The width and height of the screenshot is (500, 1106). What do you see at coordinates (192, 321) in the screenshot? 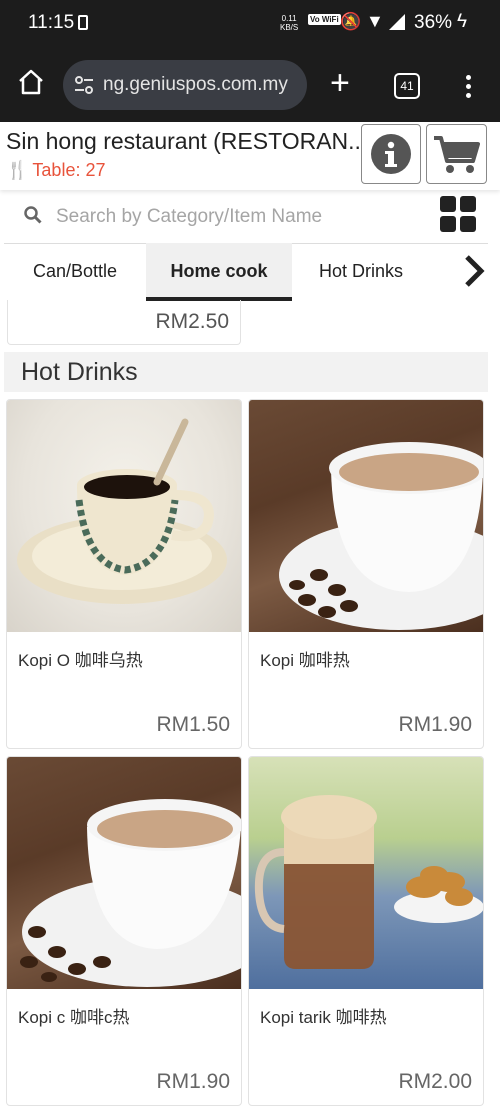
I see `item-price: RM2.50` at bounding box center [192, 321].